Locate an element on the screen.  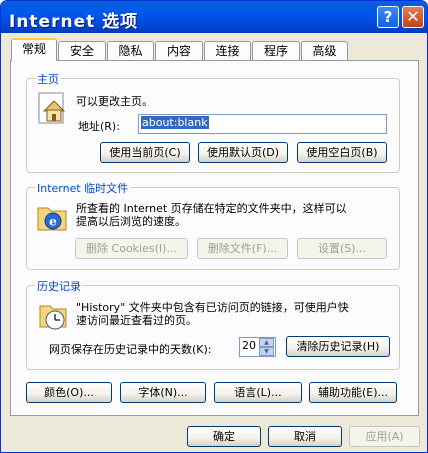
home-description: 可以更改主页。 is located at coordinates (114, 101).